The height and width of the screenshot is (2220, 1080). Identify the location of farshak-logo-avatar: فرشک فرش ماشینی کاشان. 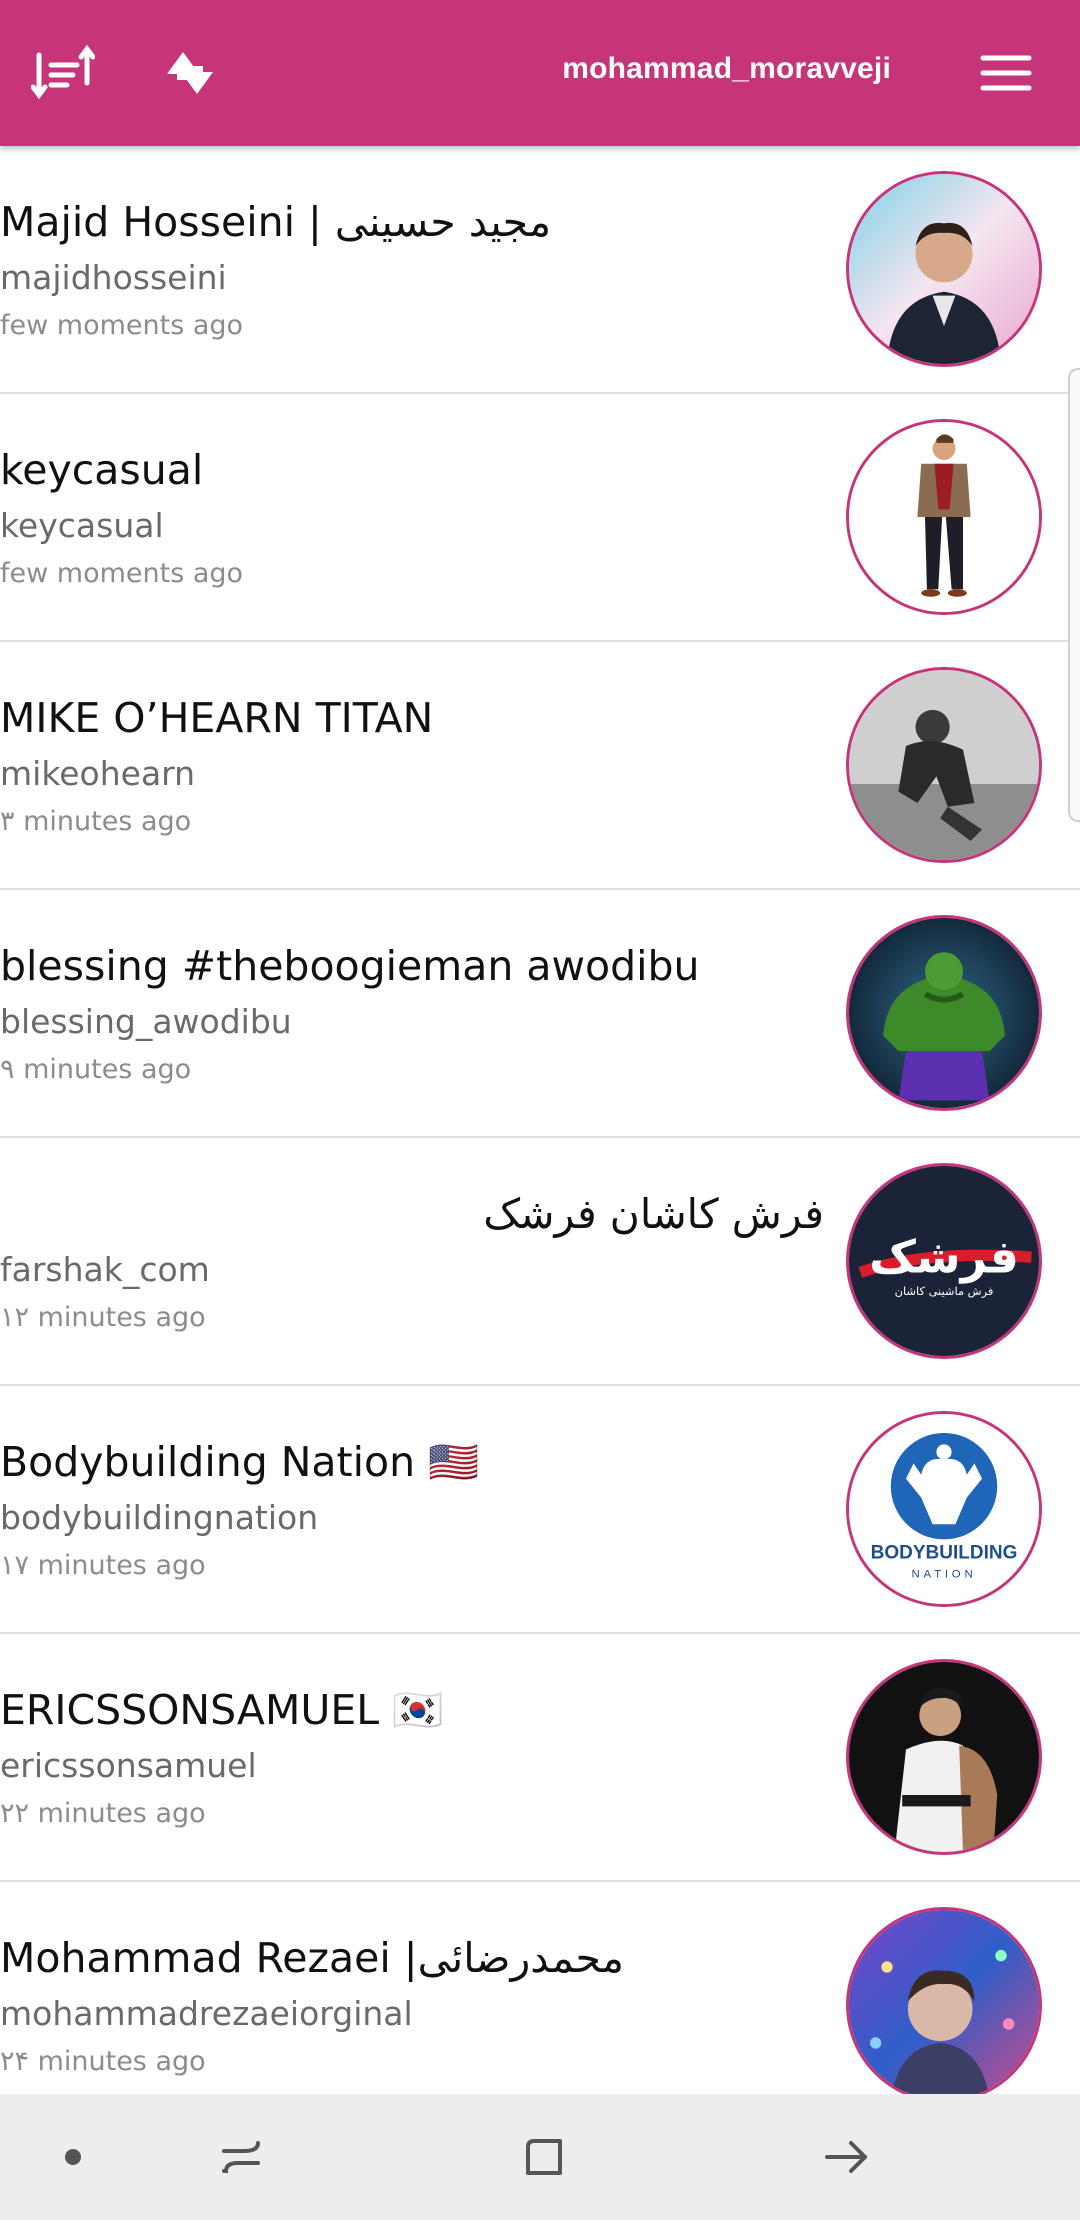
(944, 1261).